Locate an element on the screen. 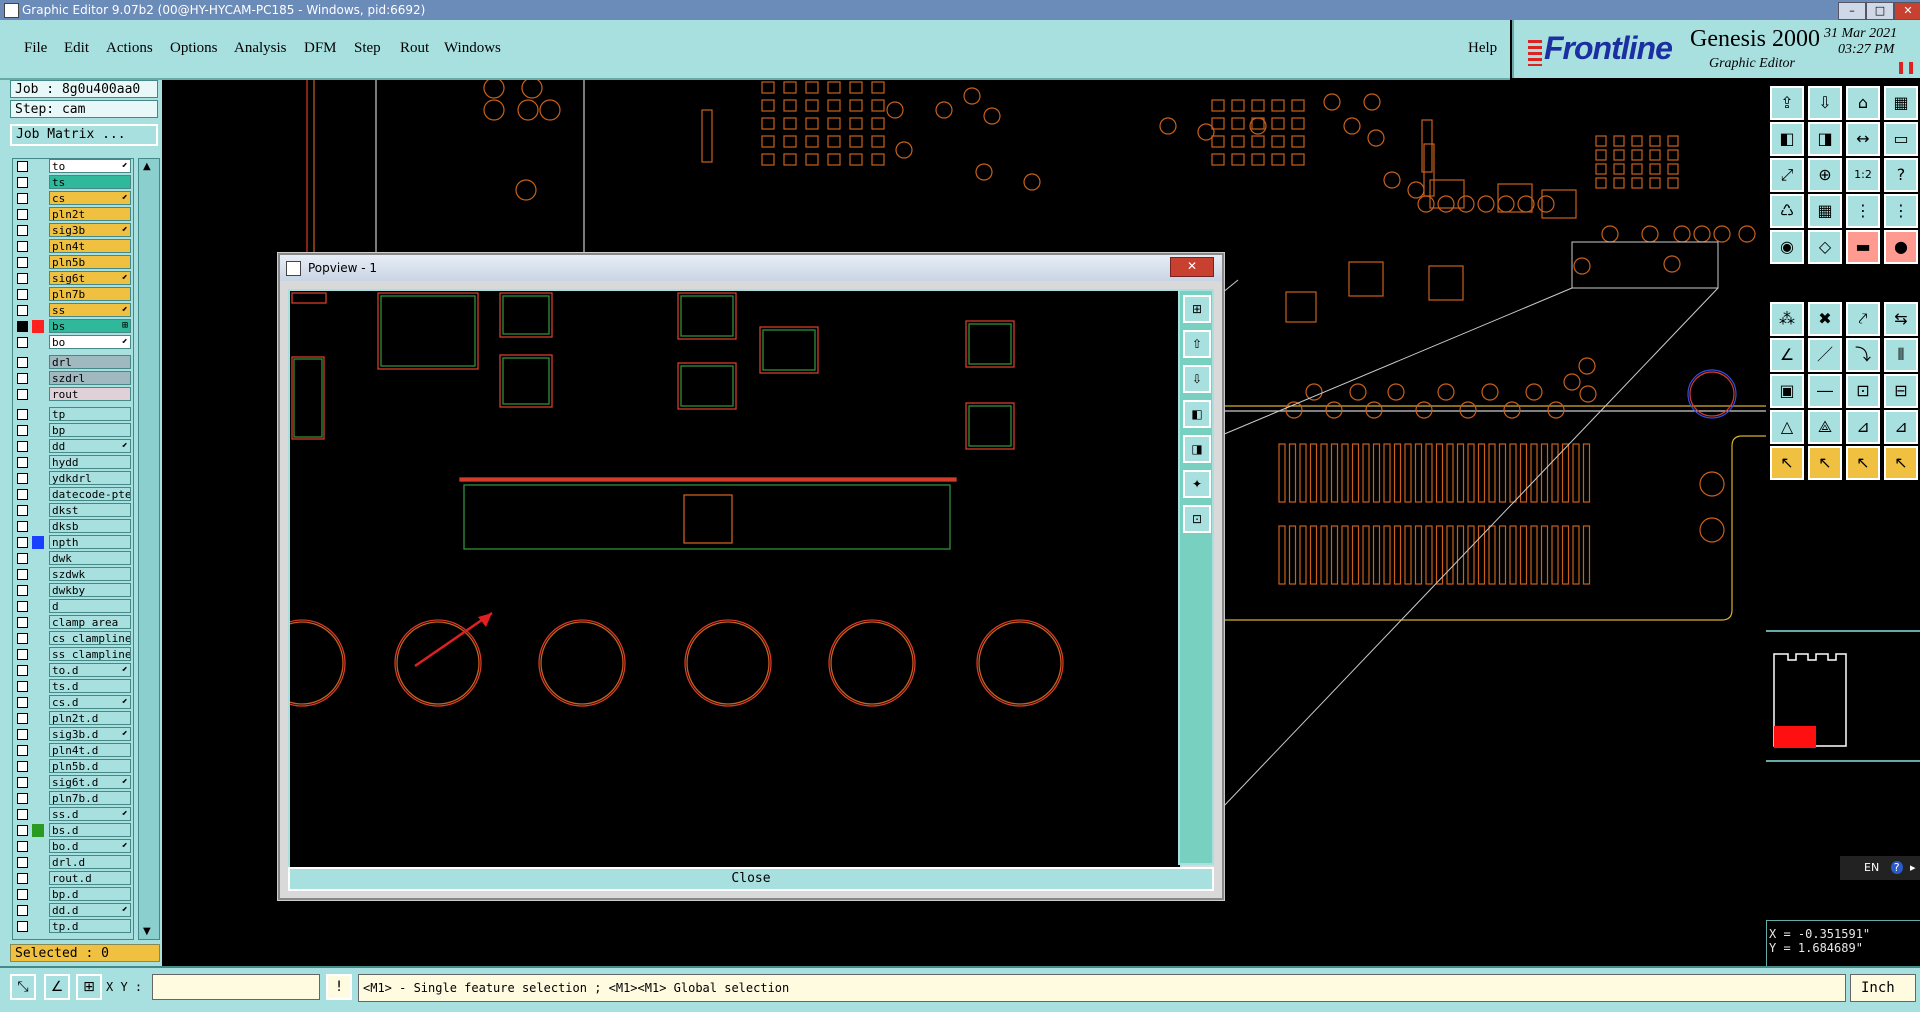 The width and height of the screenshot is (1920, 1012). menu-file: File is located at coordinates (35, 48).